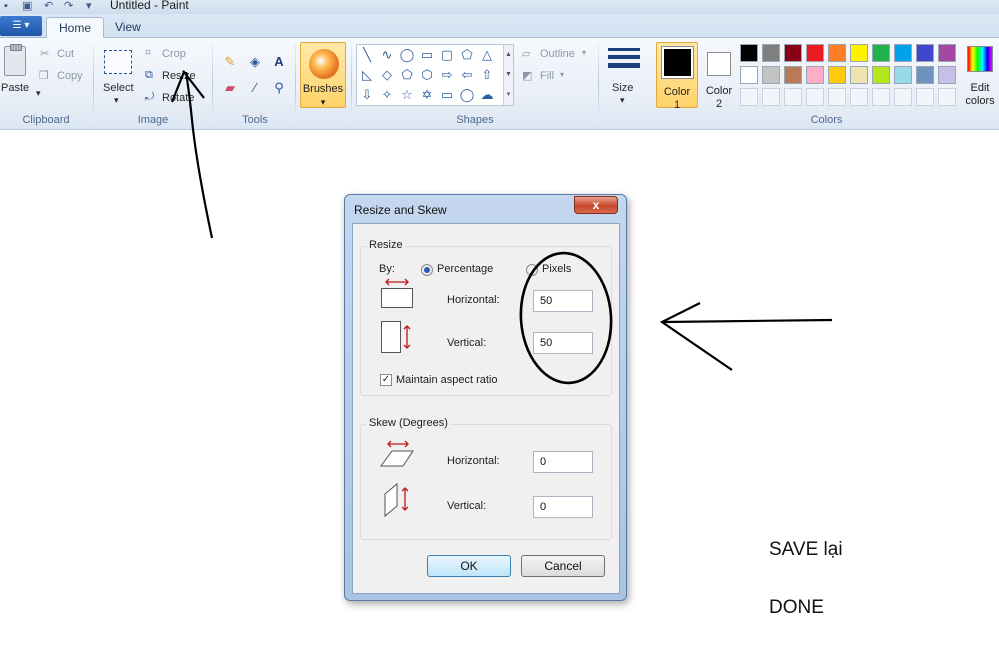 Image resolution: width=999 pixels, height=663 pixels. Describe the element at coordinates (38, 93) in the screenshot. I see `paste-dropdown-icon: ▾` at that location.